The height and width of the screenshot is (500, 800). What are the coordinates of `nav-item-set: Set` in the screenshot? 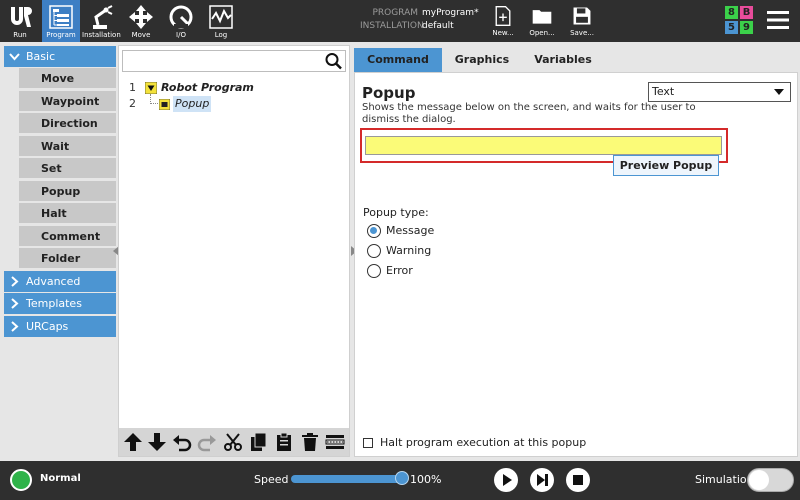 It's located at (67, 168).